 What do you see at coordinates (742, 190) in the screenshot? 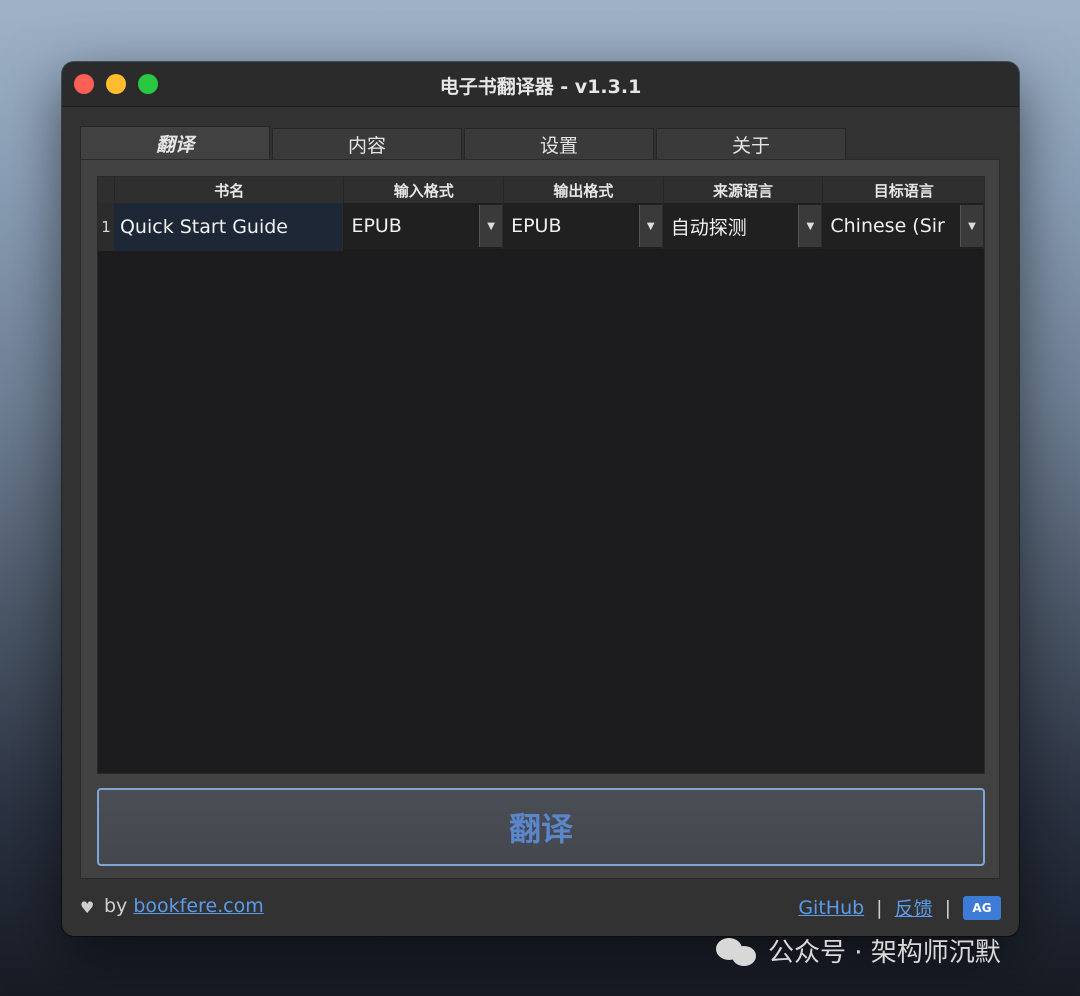
I see `column-header-source-language: 来源语言` at bounding box center [742, 190].